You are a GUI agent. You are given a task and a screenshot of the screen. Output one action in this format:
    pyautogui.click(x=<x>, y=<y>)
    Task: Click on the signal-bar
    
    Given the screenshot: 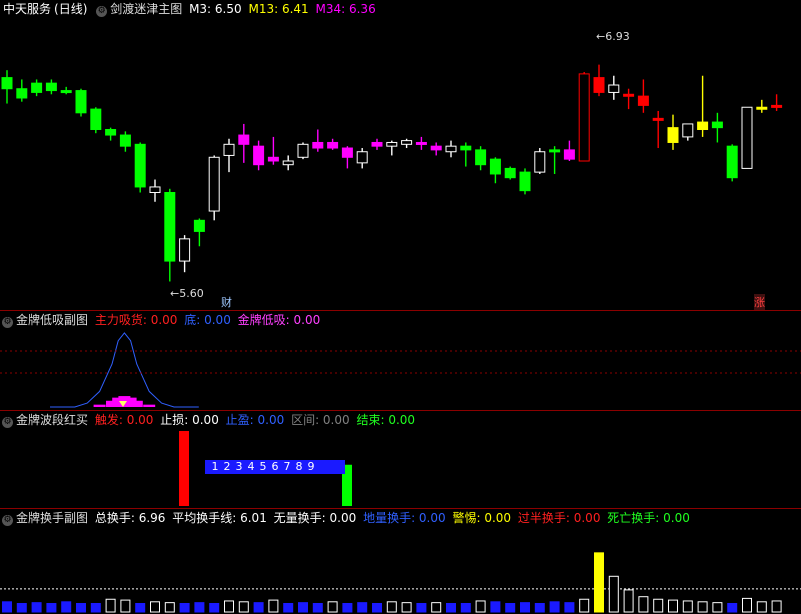 What is the action you would take?
    pyautogui.click(x=184, y=468)
    